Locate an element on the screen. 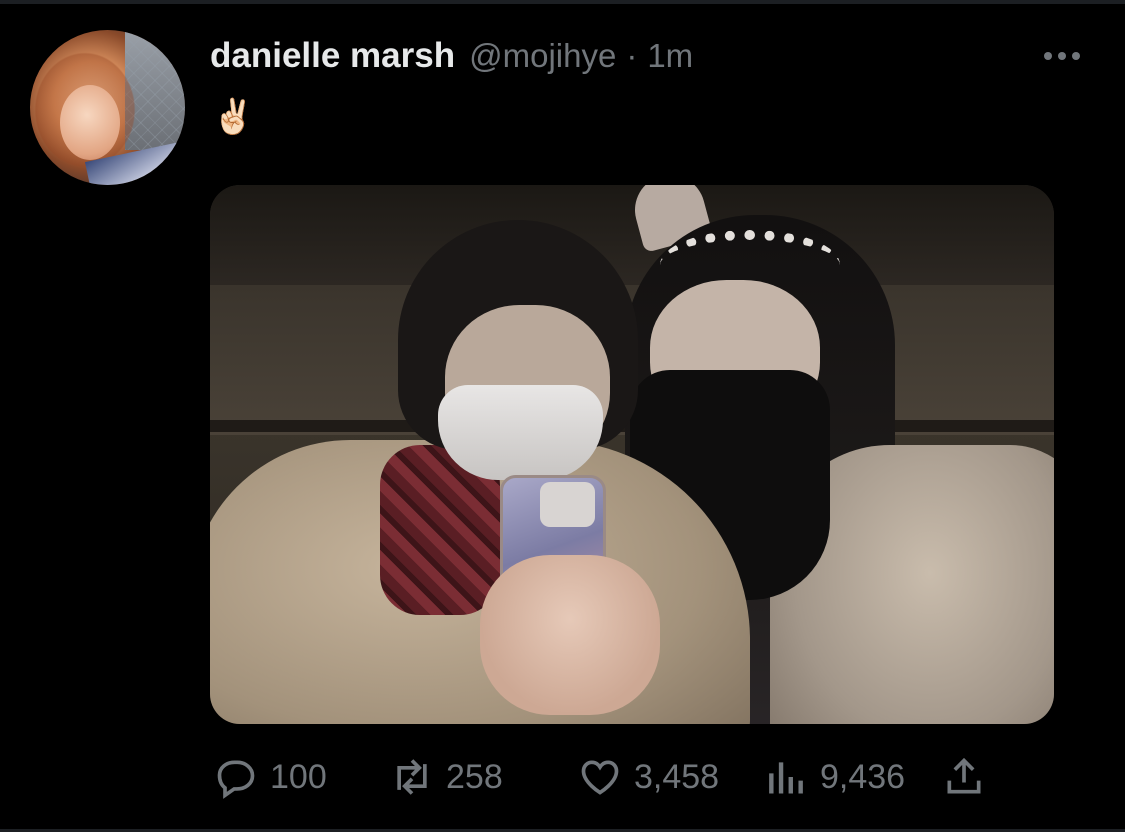 This screenshot has width=1125, height=832. retweet-count: 258 is located at coordinates (474, 776).